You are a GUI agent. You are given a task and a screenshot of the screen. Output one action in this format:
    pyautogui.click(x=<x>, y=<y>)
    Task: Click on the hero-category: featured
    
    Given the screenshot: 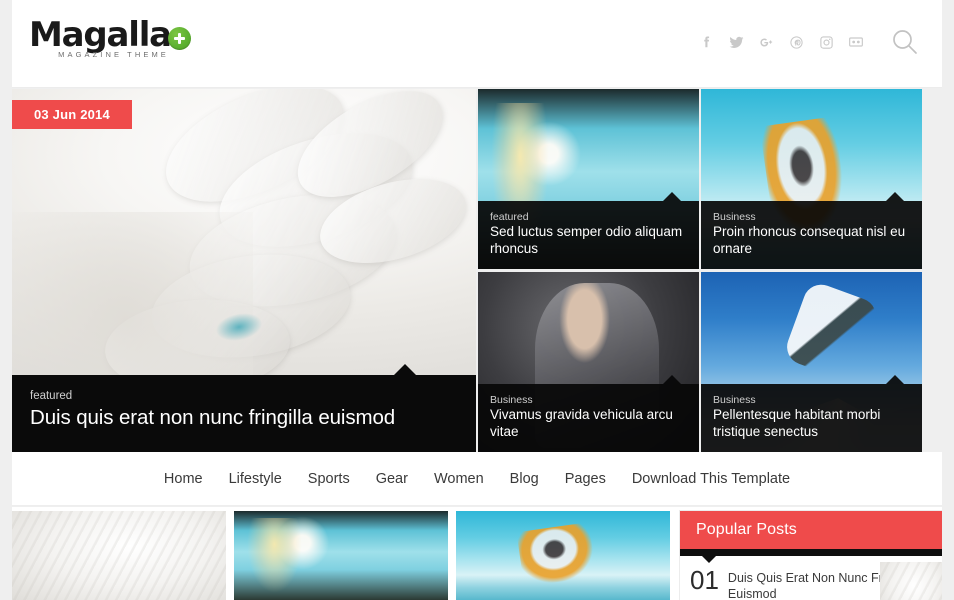 What is the action you would take?
    pyautogui.click(x=51, y=396)
    